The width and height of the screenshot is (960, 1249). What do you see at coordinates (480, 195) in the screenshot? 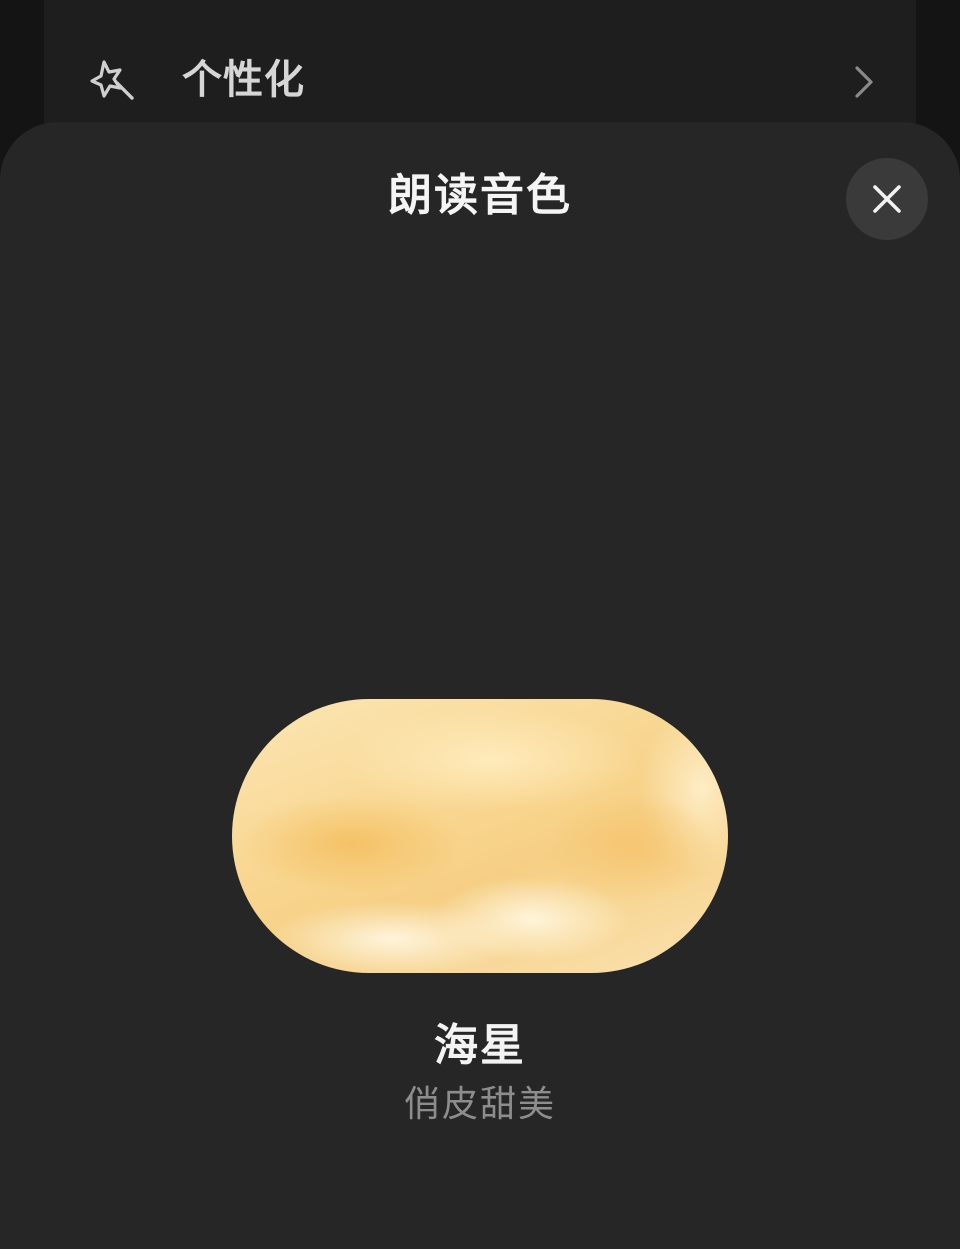
I see `sheet-title: 朗读音色` at bounding box center [480, 195].